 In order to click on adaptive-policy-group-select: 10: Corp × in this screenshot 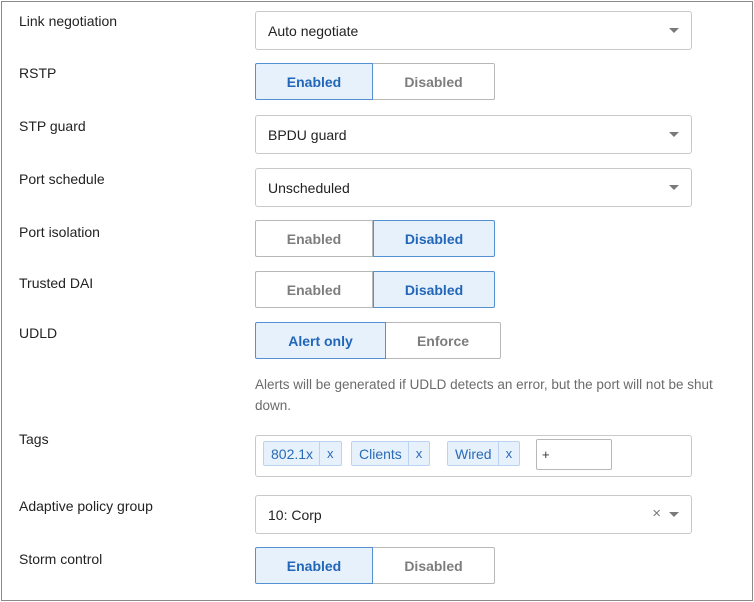, I will do `click(473, 514)`.